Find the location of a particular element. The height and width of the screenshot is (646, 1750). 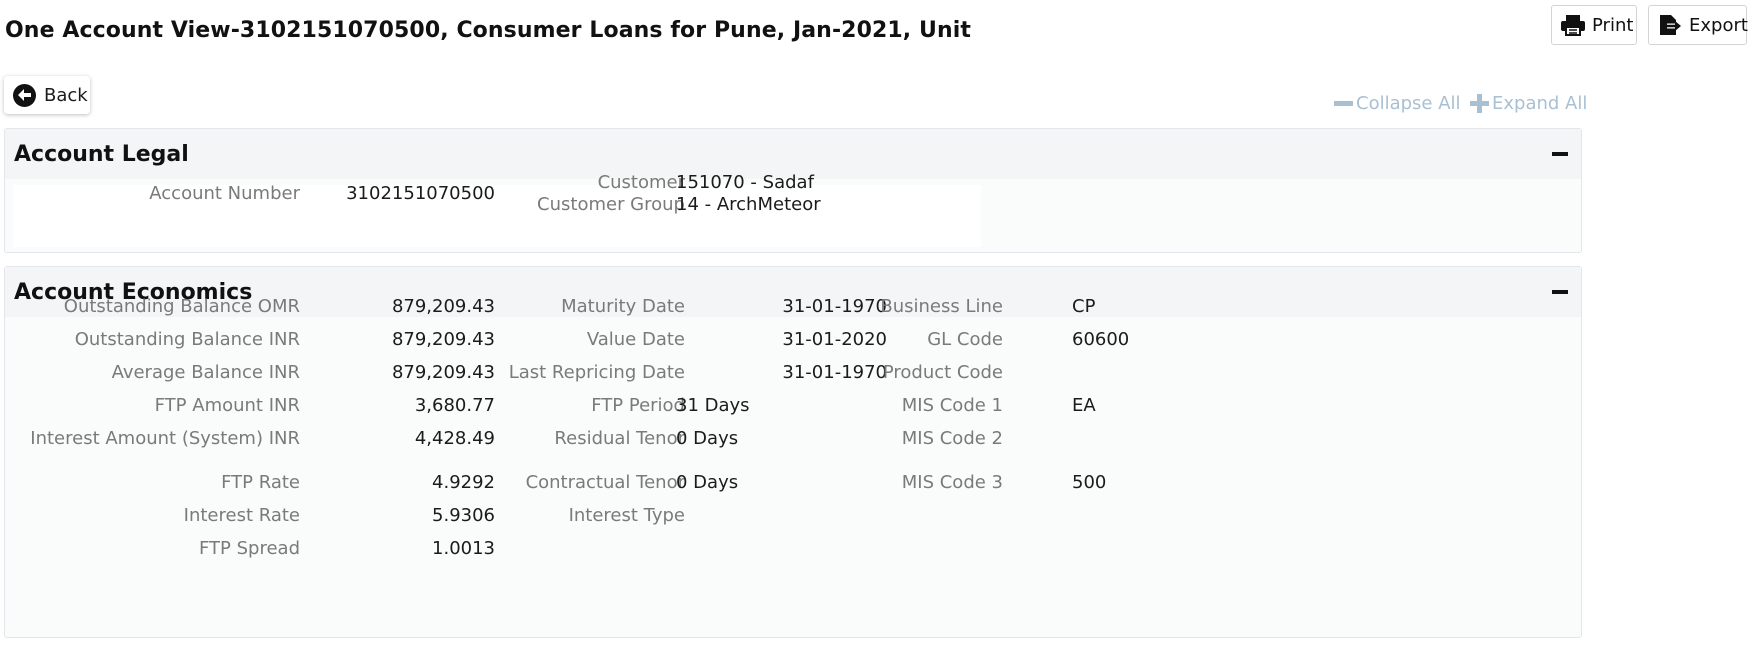

econ-label: Outstanding Balance INR is located at coordinates (187, 339).